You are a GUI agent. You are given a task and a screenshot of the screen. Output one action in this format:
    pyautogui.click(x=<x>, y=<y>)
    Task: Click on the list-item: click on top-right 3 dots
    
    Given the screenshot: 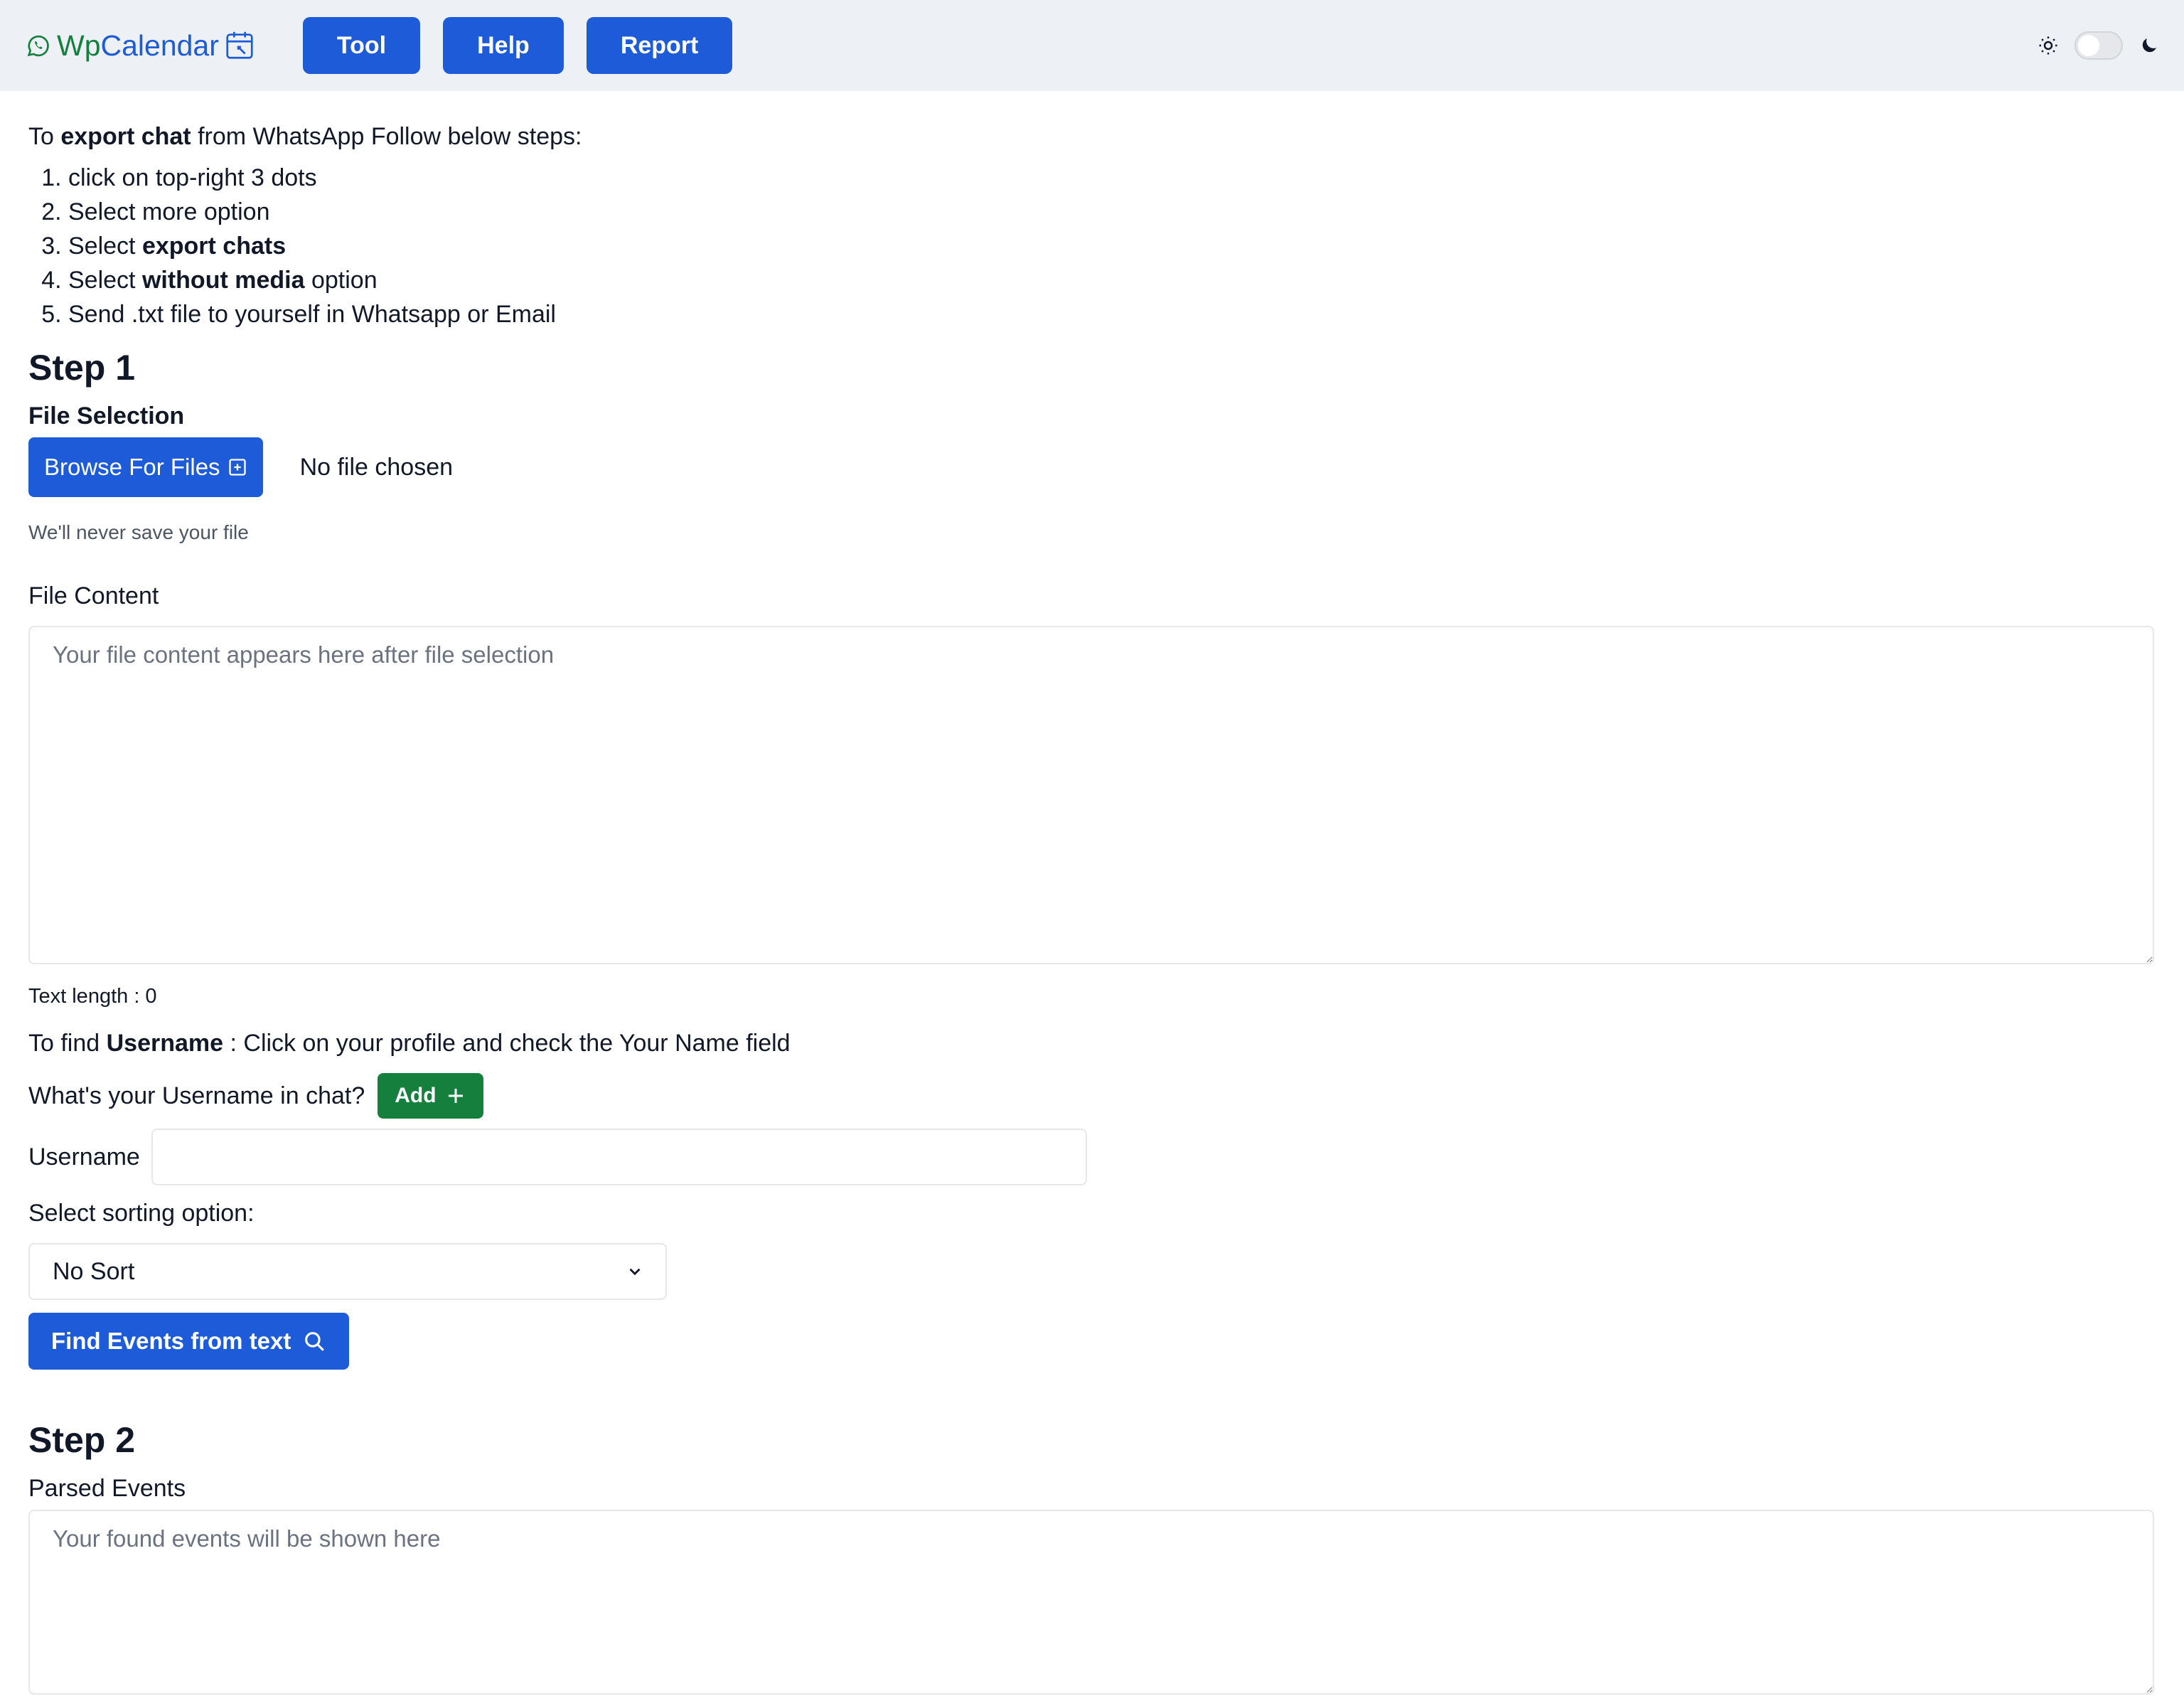 What is the action you would take?
    pyautogui.click(x=1112, y=178)
    